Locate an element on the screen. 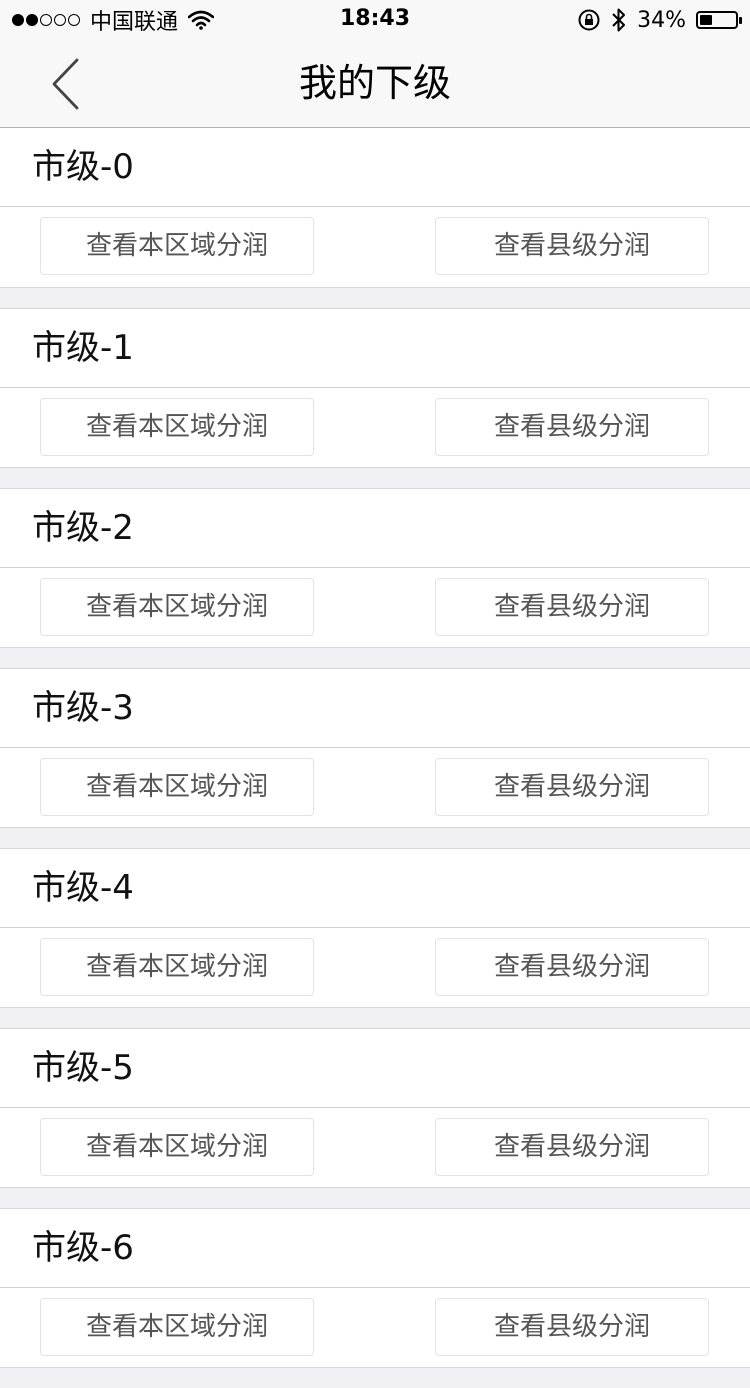 The height and width of the screenshot is (1388, 750). list-item: 市级-1 查看本区域分润 查看县级分润 is located at coordinates (375, 388).